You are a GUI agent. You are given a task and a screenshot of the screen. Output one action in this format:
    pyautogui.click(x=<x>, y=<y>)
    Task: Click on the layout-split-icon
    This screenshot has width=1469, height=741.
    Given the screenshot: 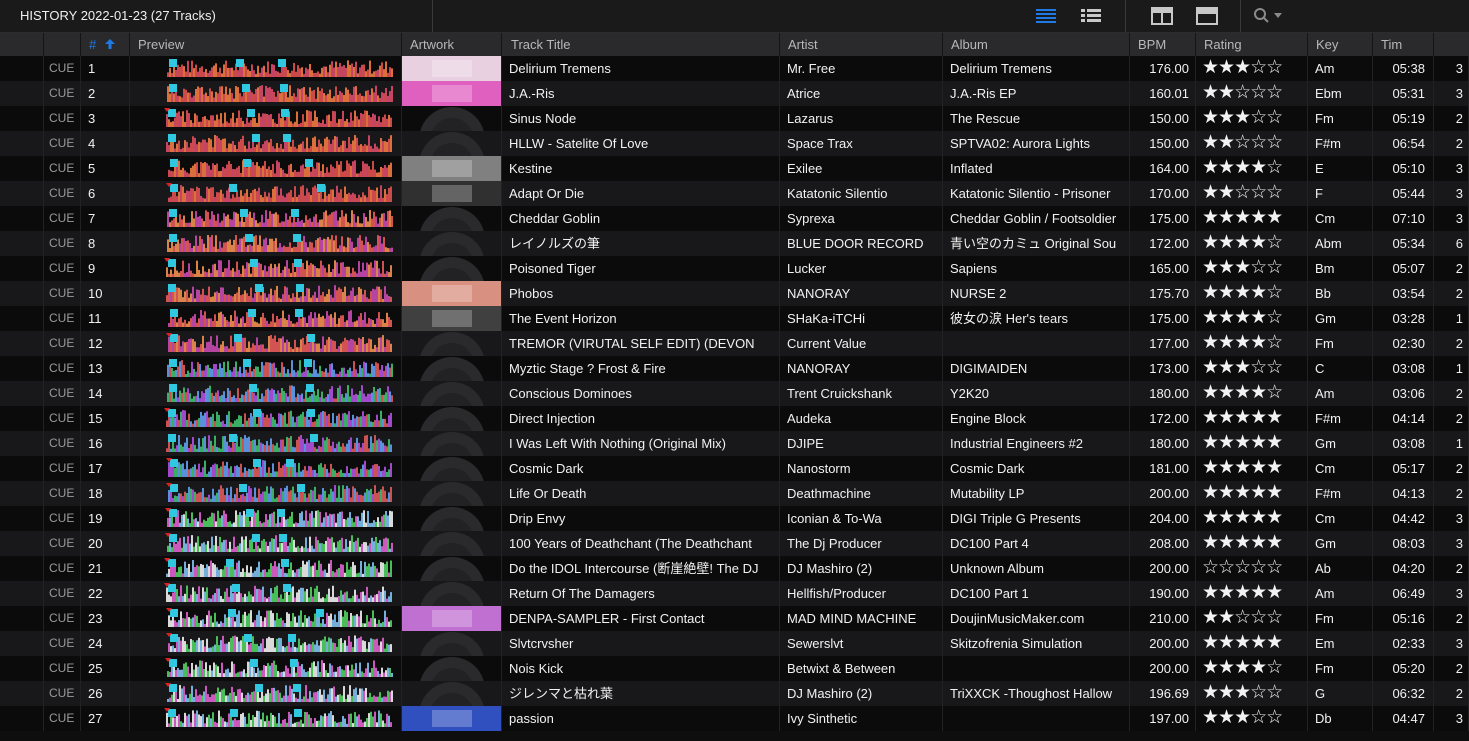 What is the action you would take?
    pyautogui.click(x=1162, y=16)
    